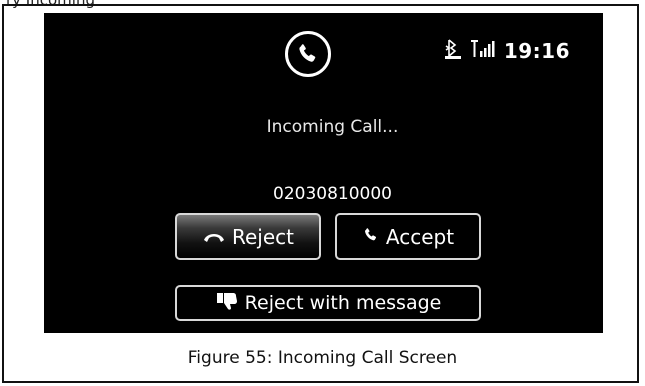 The image size is (645, 386). What do you see at coordinates (371, 237) in the screenshot?
I see `phone-icon` at bounding box center [371, 237].